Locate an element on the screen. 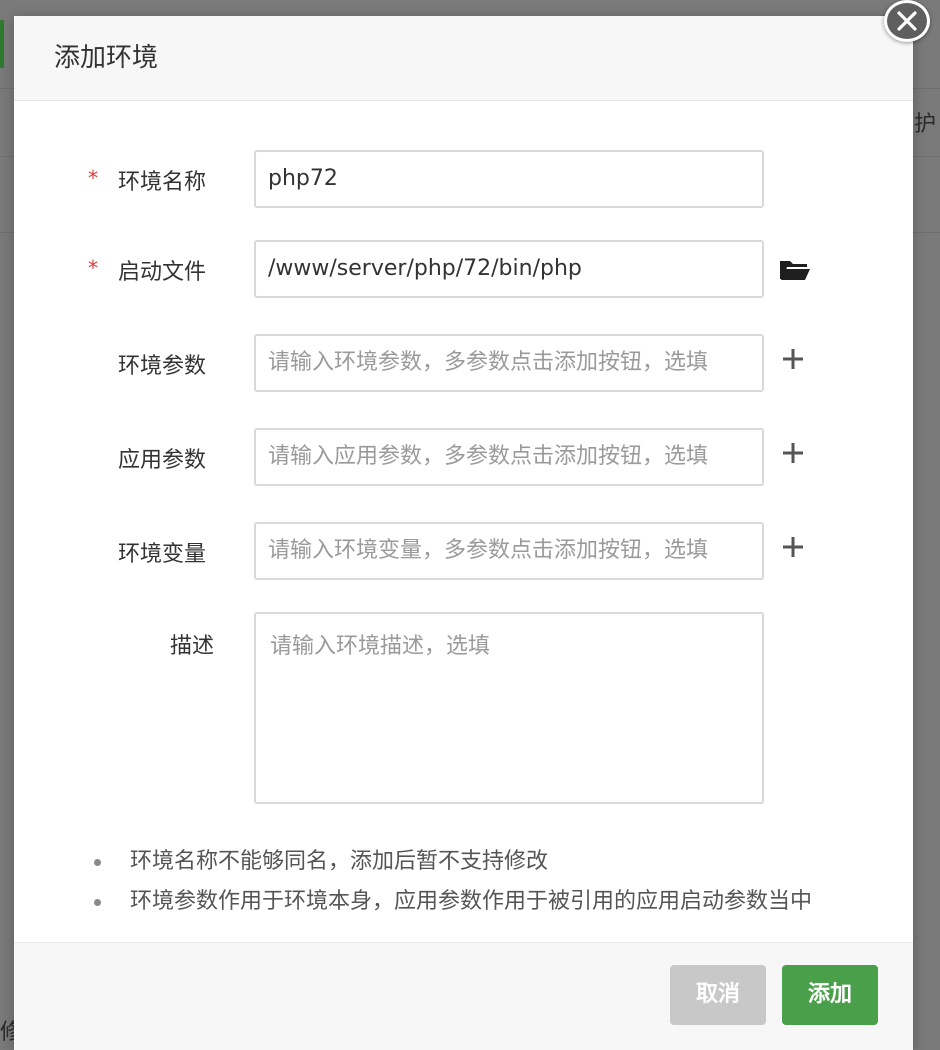  background-text: 护 is located at coordinates (925, 124).